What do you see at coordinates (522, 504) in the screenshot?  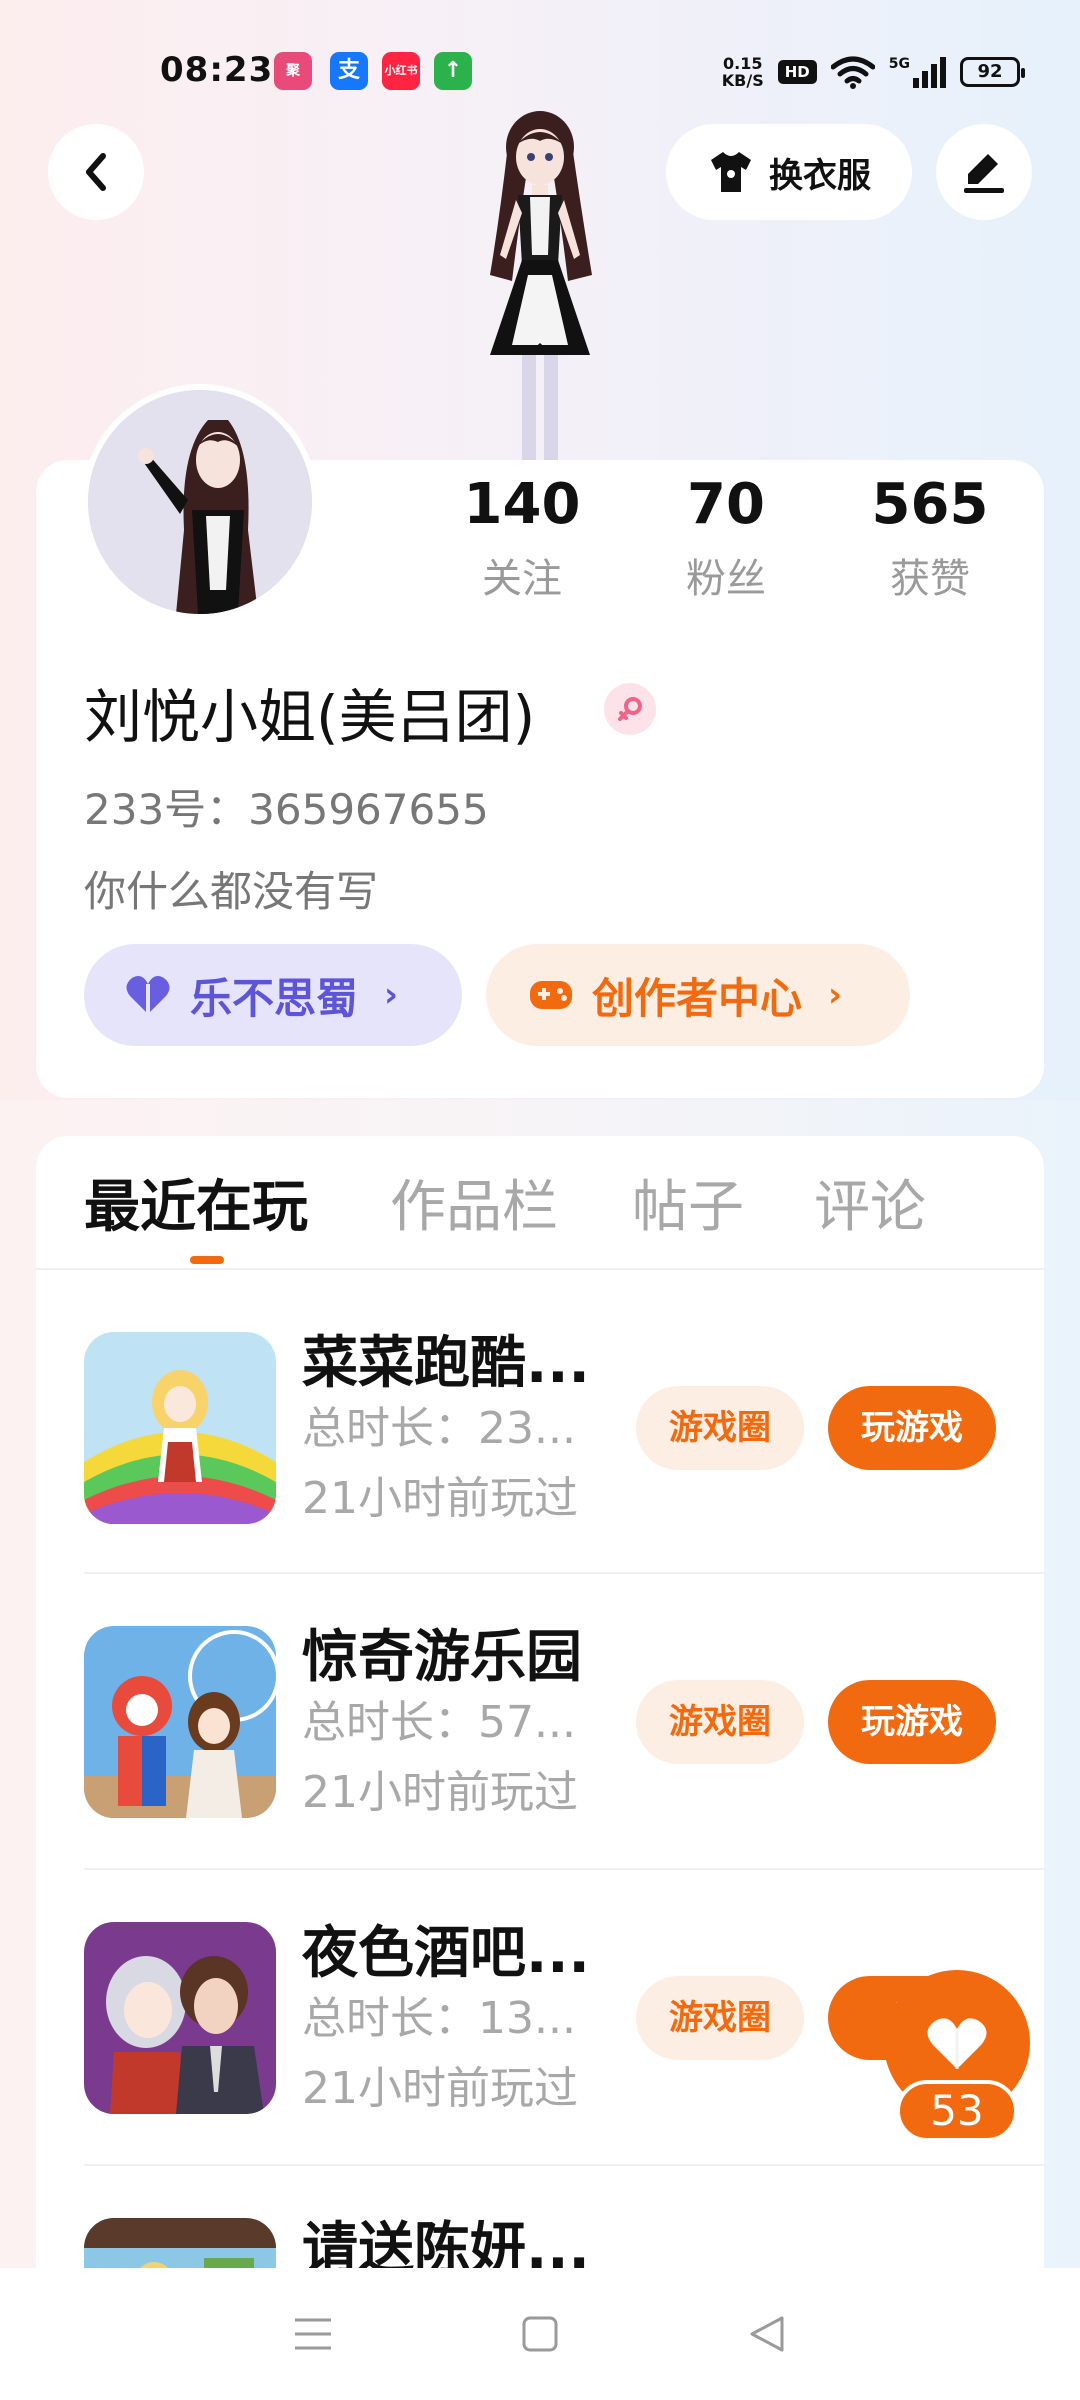 I see `stat-value: 140` at bounding box center [522, 504].